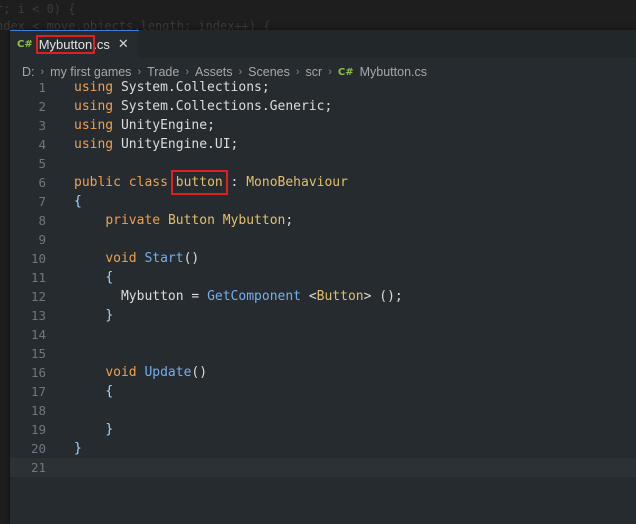 The image size is (636, 524). Describe the element at coordinates (254, 296) in the screenshot. I see `function-name: GetComponent` at that location.